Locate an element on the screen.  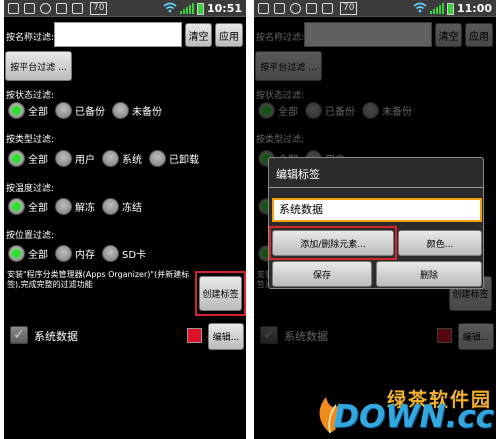
watermark-text-bottom: DOWN.cc is located at coordinates (413, 417).